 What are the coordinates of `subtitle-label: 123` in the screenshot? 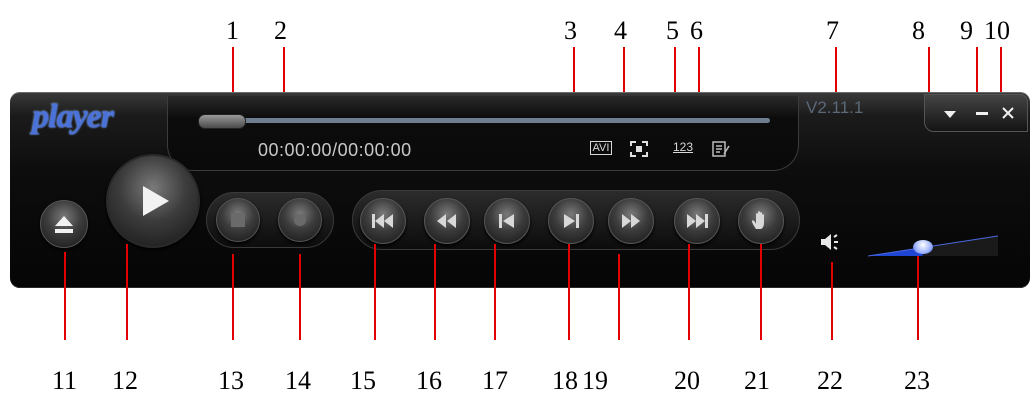 It's located at (683, 147).